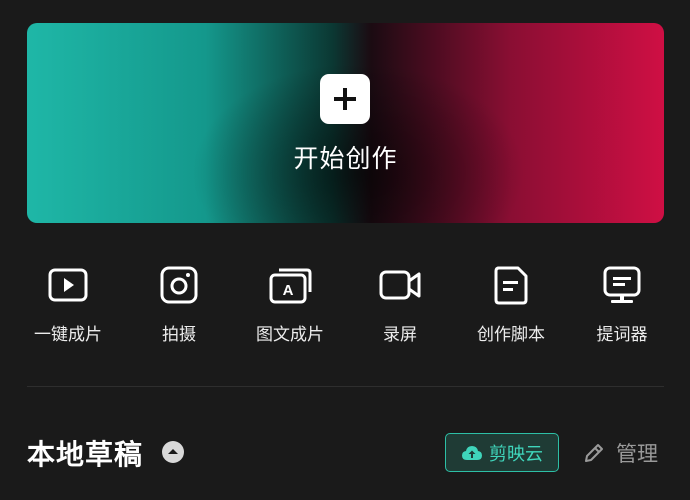 The height and width of the screenshot is (500, 690). Describe the element at coordinates (622, 284) in the screenshot. I see `teleprompter-icon` at that location.